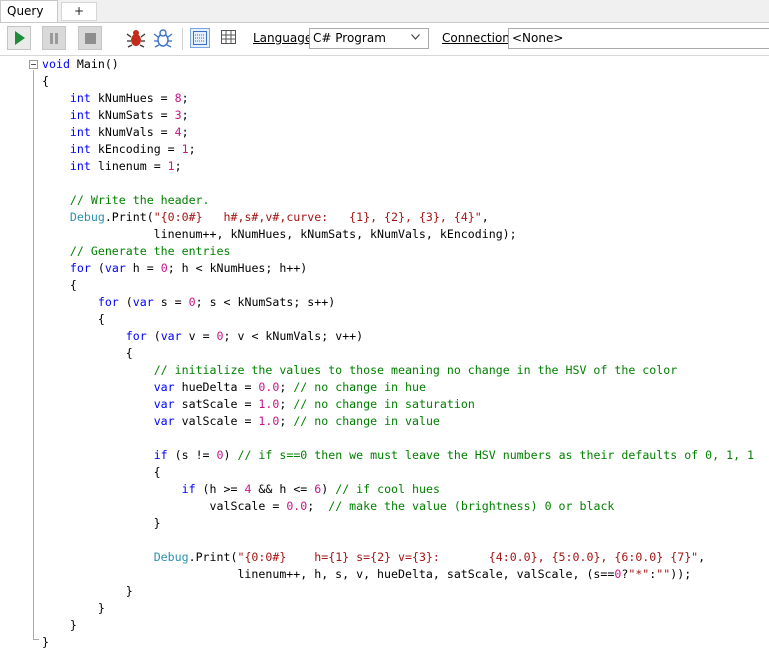  I want to click on connection-select-value: <None>, so click(538, 38).